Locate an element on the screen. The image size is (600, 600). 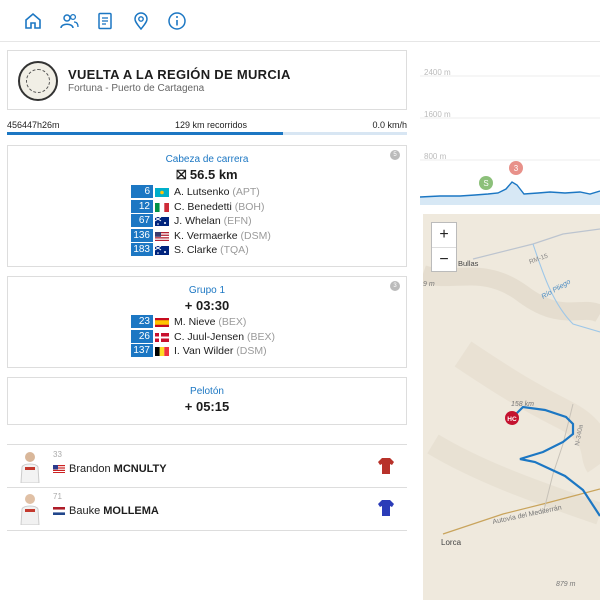
current-speed: 0.0 km/h is located at coordinates (389, 125).